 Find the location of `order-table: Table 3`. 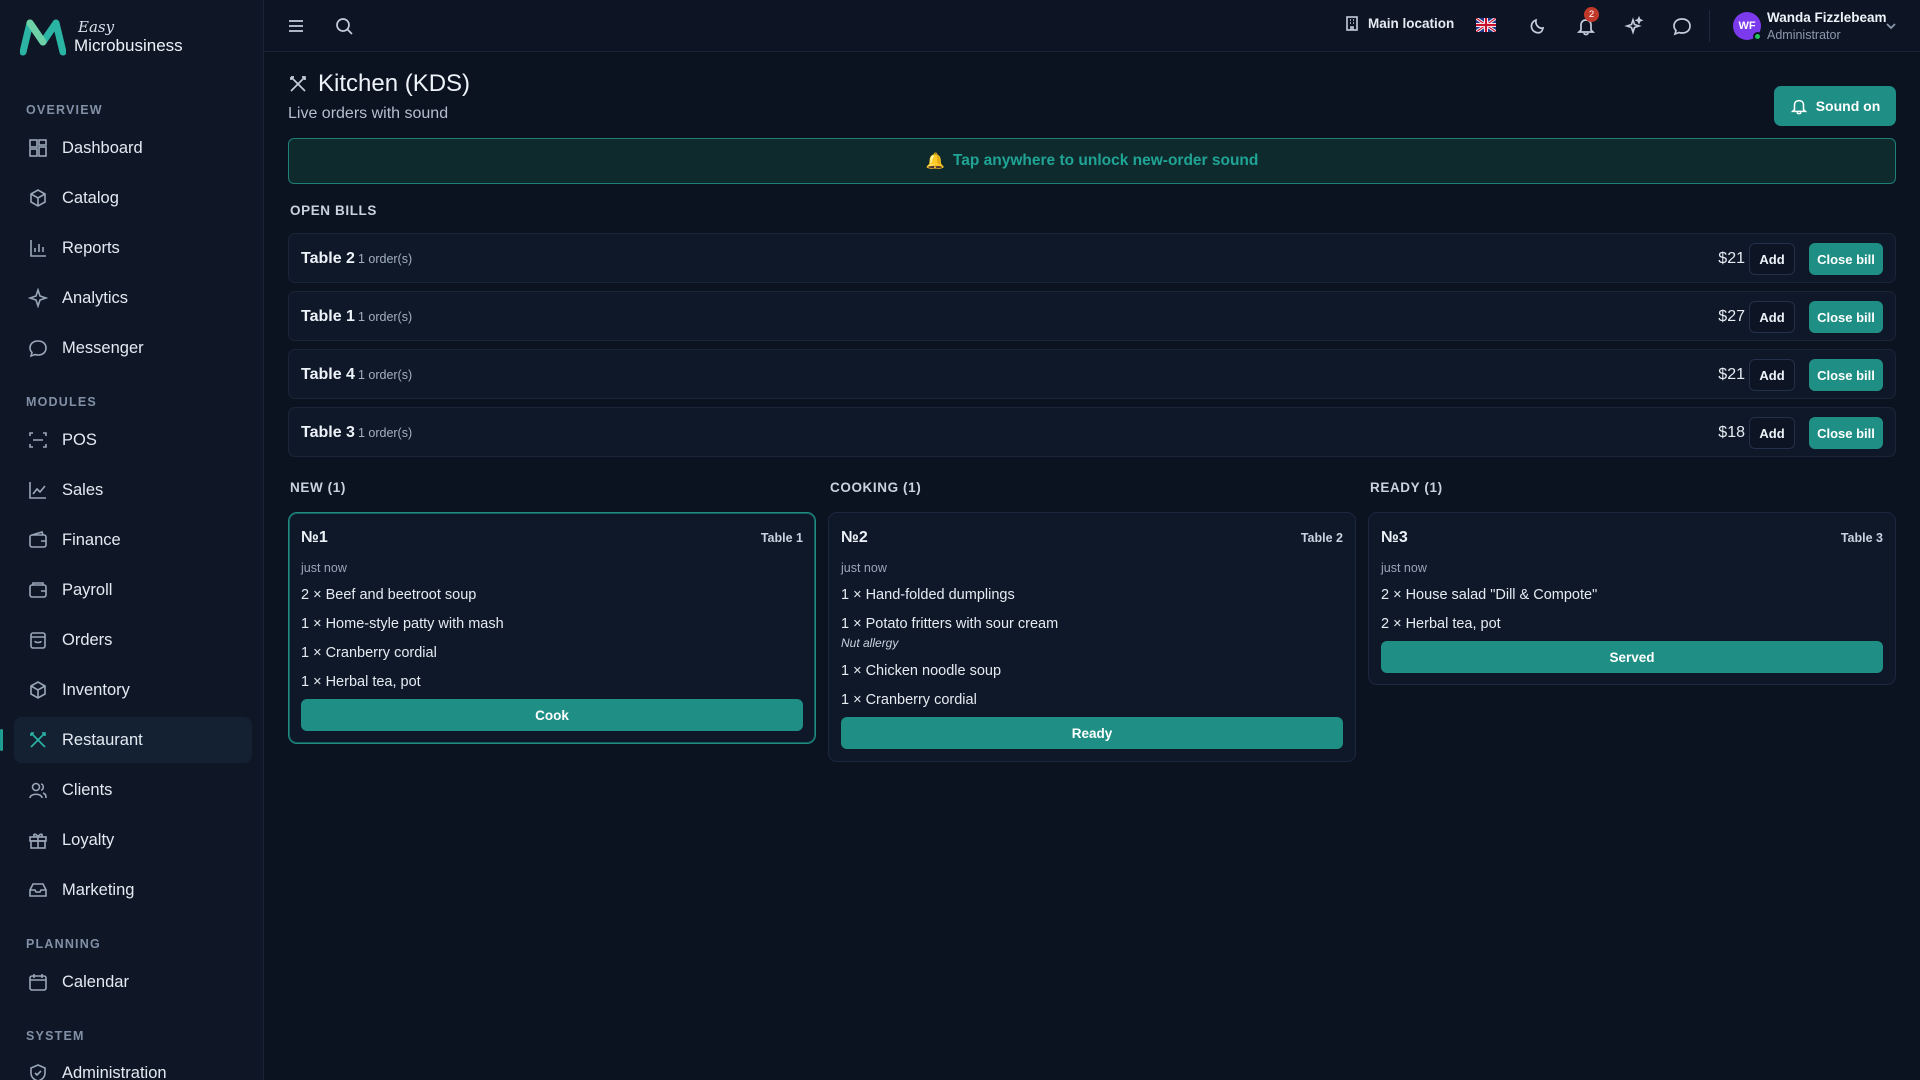

order-table: Table 3 is located at coordinates (1861, 538).